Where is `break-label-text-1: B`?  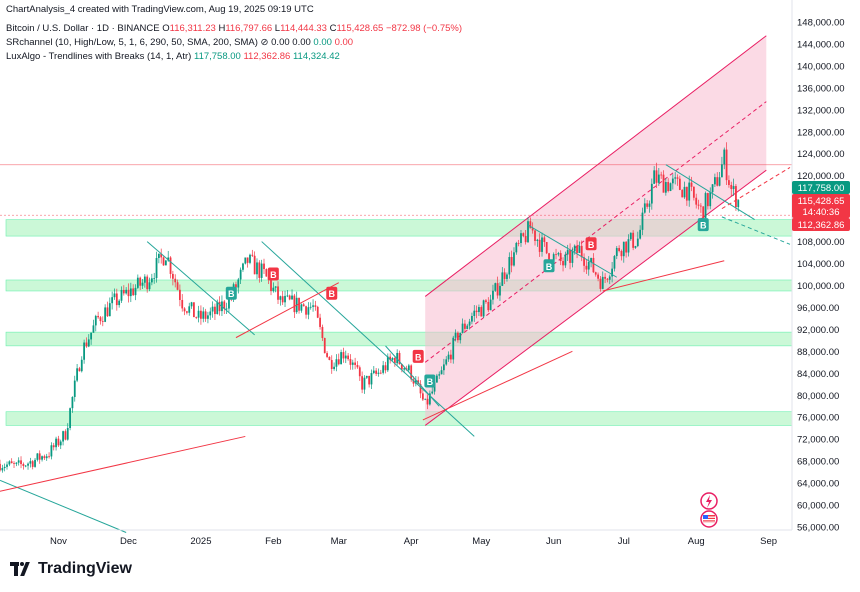
break-label-text-1: B is located at coordinates (273, 275).